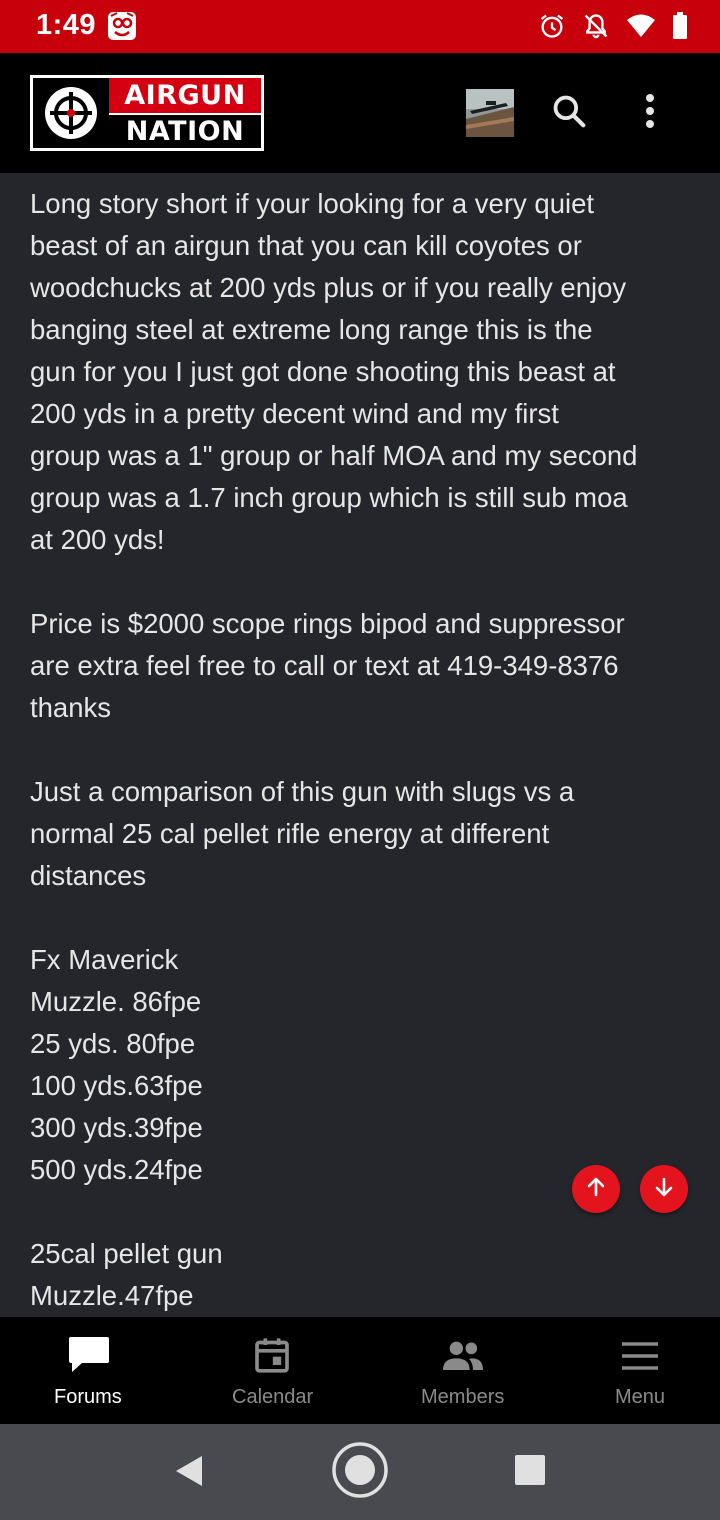 The width and height of the screenshot is (720, 1520). What do you see at coordinates (463, 1357) in the screenshot?
I see `members-icon` at bounding box center [463, 1357].